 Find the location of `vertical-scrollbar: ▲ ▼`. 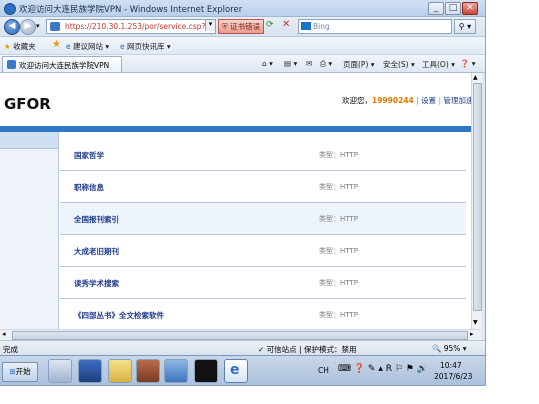

vertical-scrollbar: ▲ ▼ is located at coordinates (476, 201).